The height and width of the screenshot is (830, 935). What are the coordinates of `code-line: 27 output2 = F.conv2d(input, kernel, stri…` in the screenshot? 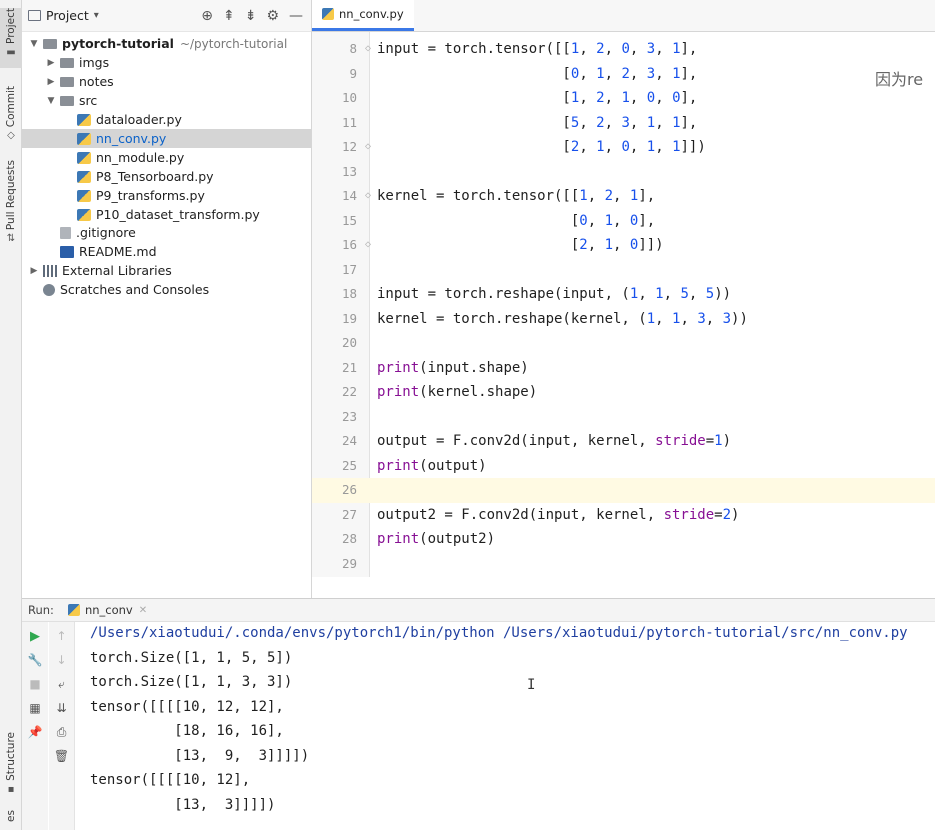 It's located at (623, 515).